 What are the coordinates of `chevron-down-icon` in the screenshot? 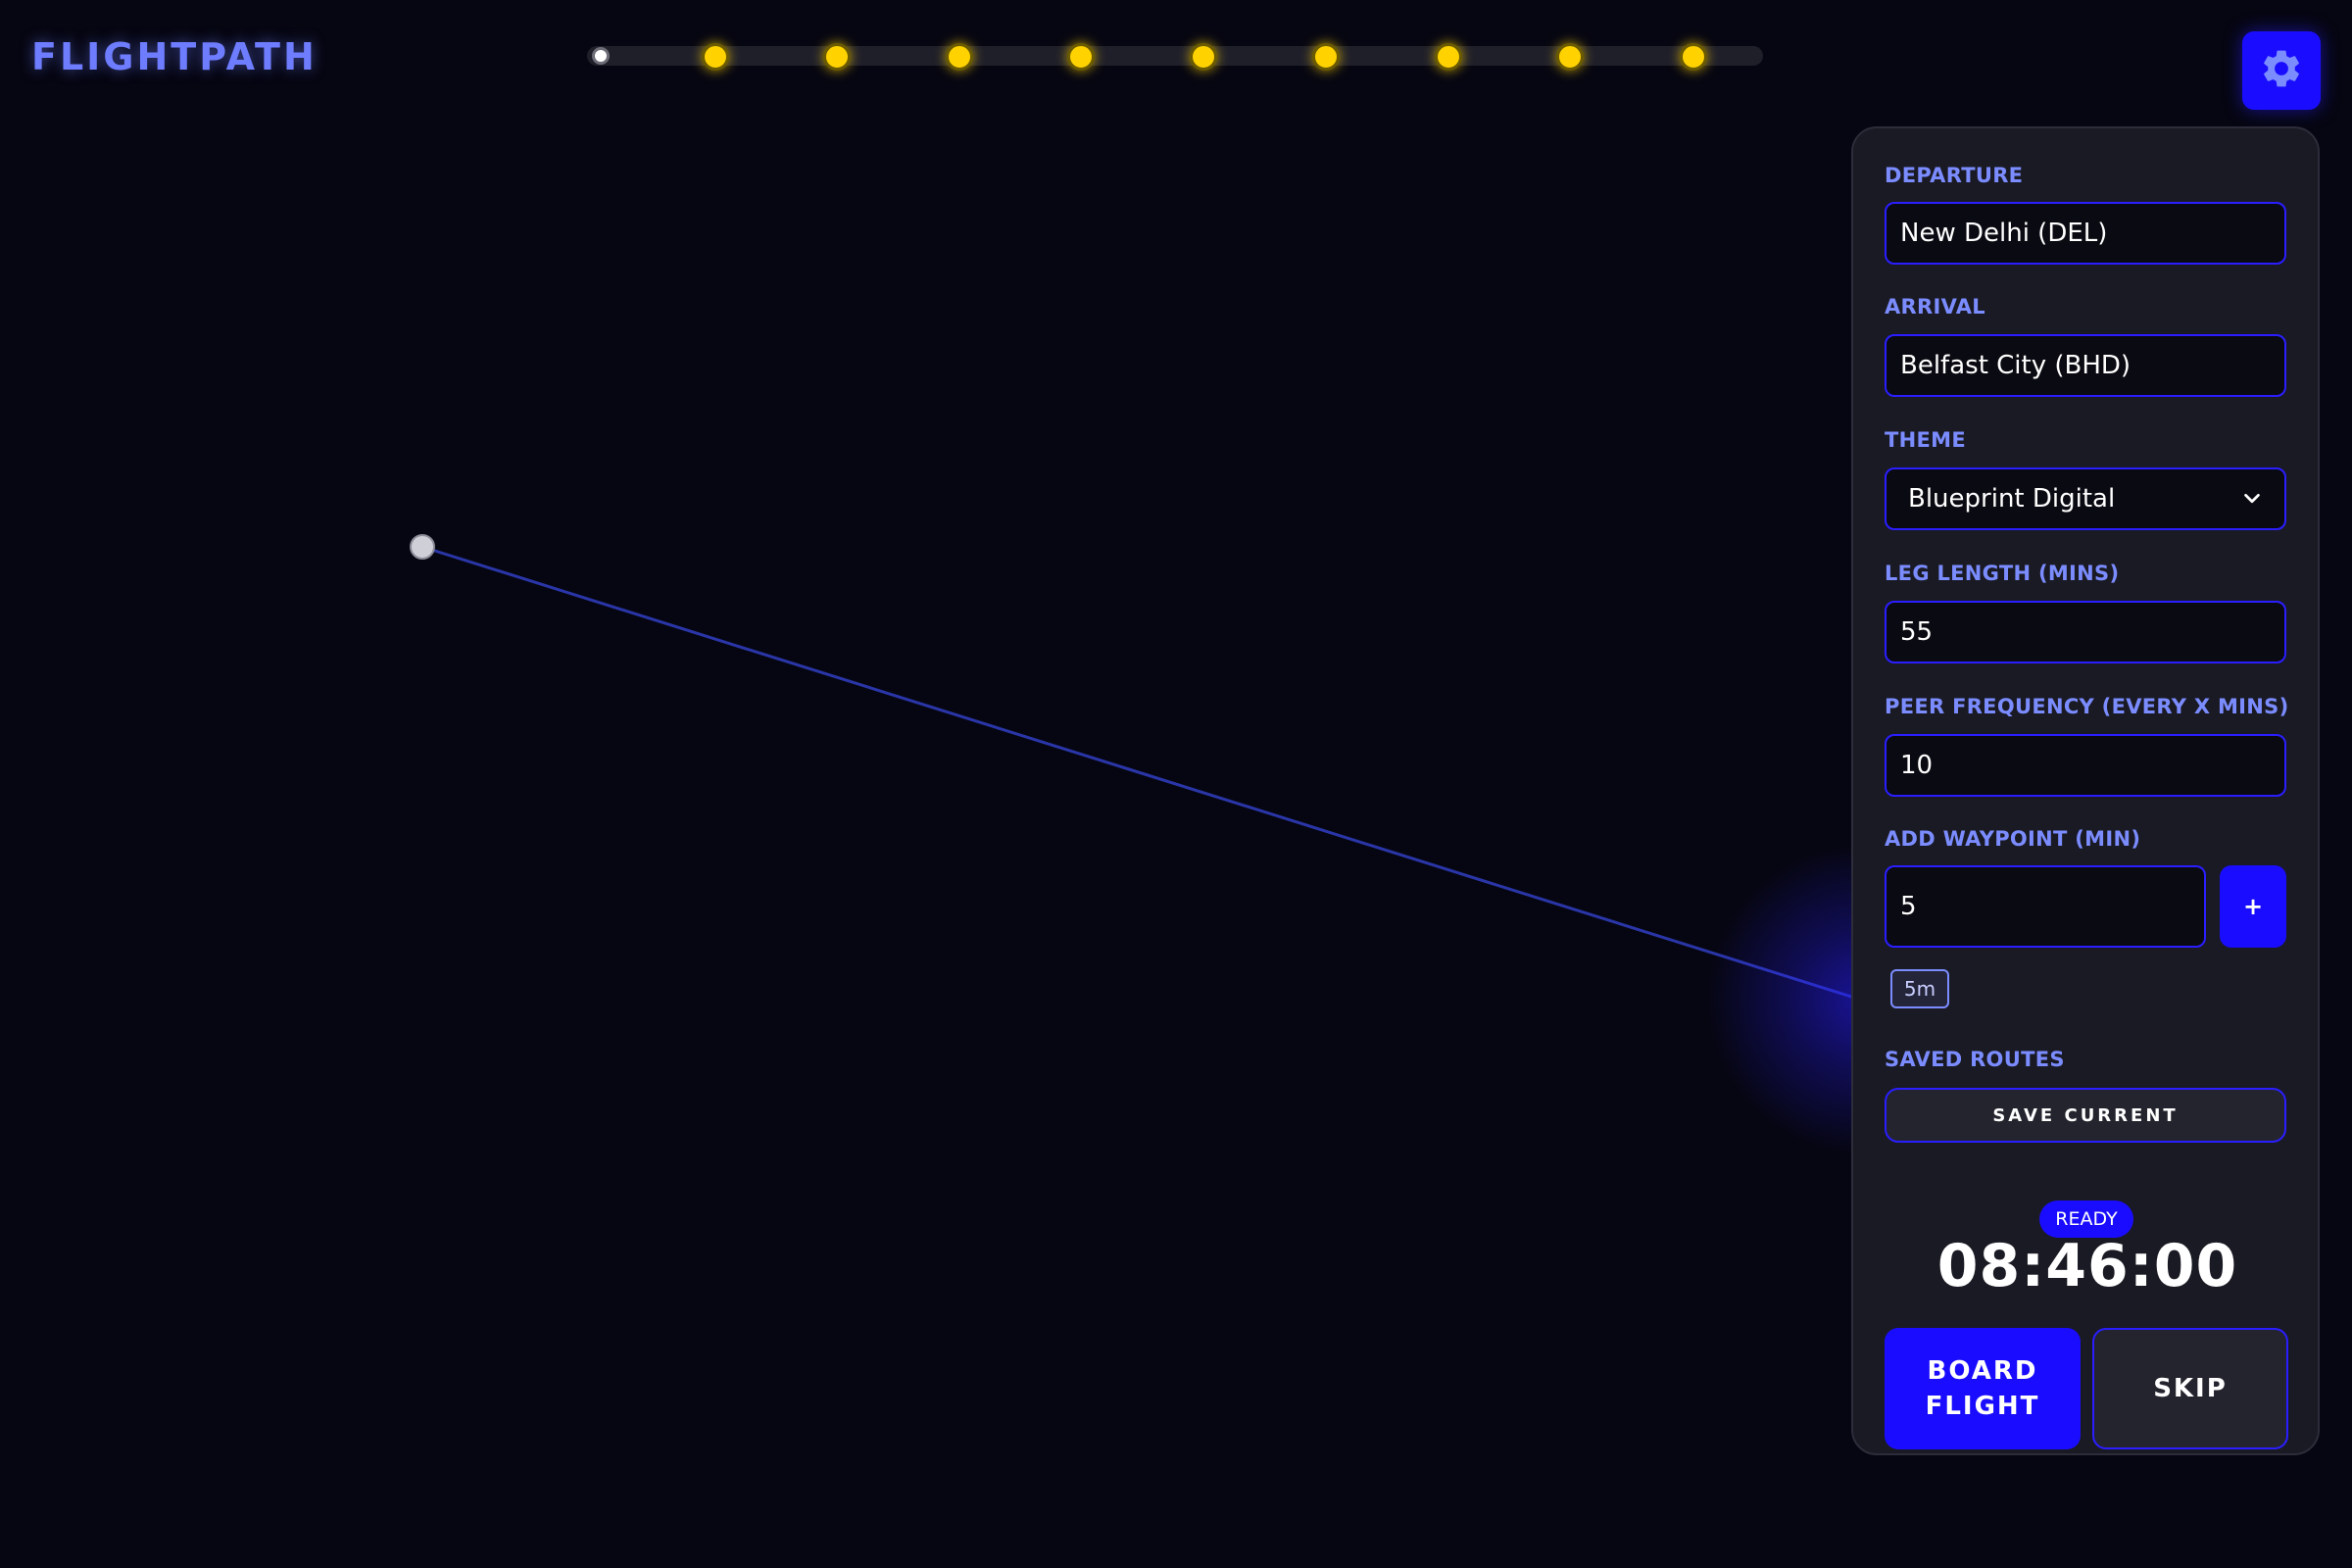 It's located at (2252, 499).